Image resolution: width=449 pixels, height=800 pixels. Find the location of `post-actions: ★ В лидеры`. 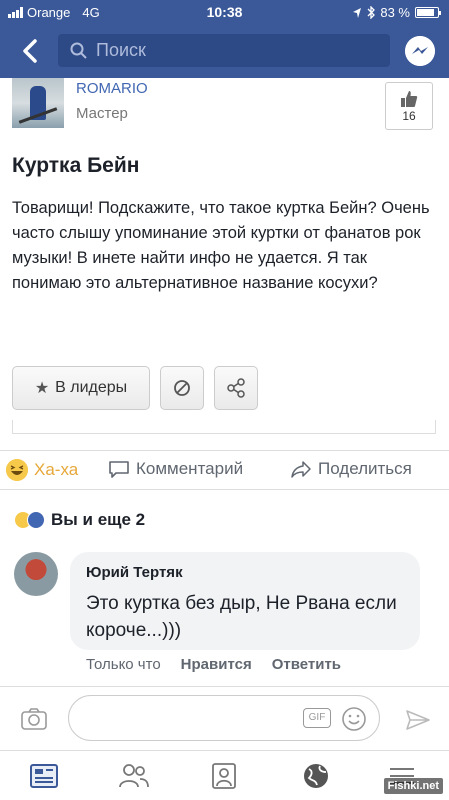

post-actions: ★ В лидеры is located at coordinates (135, 388).